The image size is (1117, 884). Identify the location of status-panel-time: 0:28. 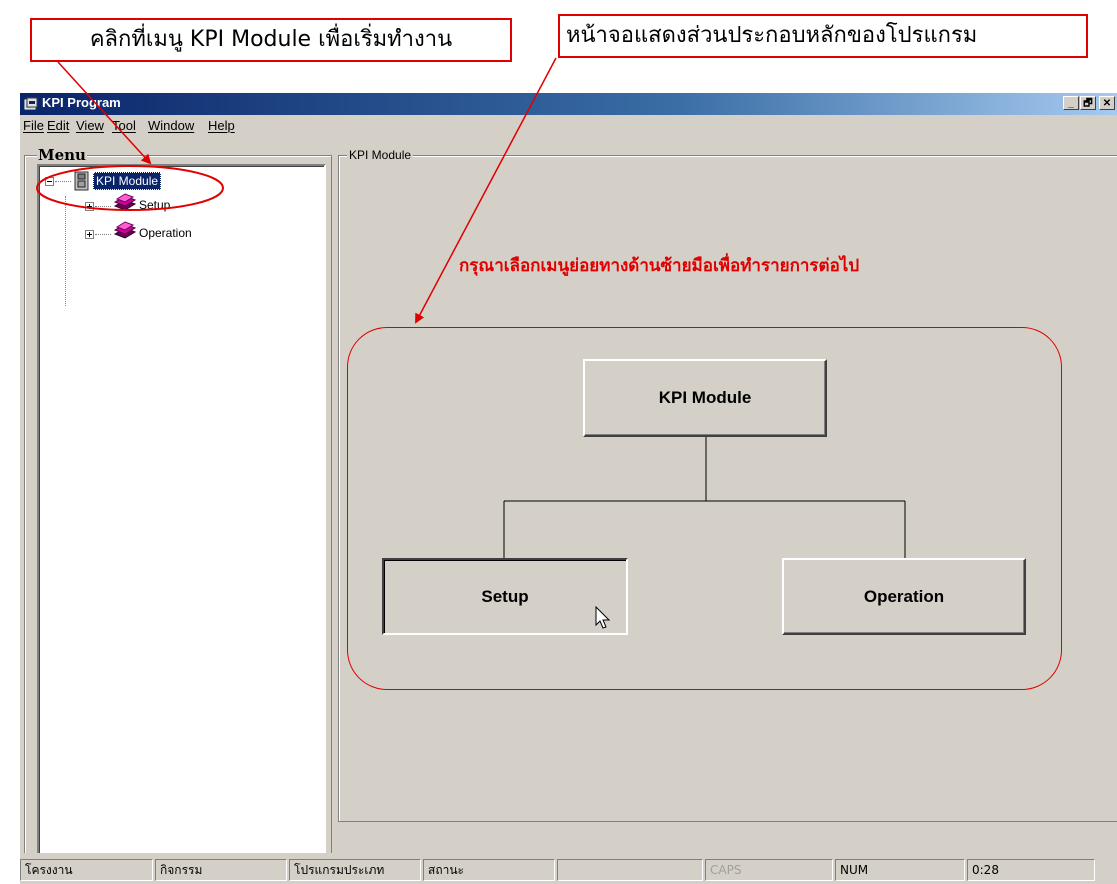
(1031, 870).